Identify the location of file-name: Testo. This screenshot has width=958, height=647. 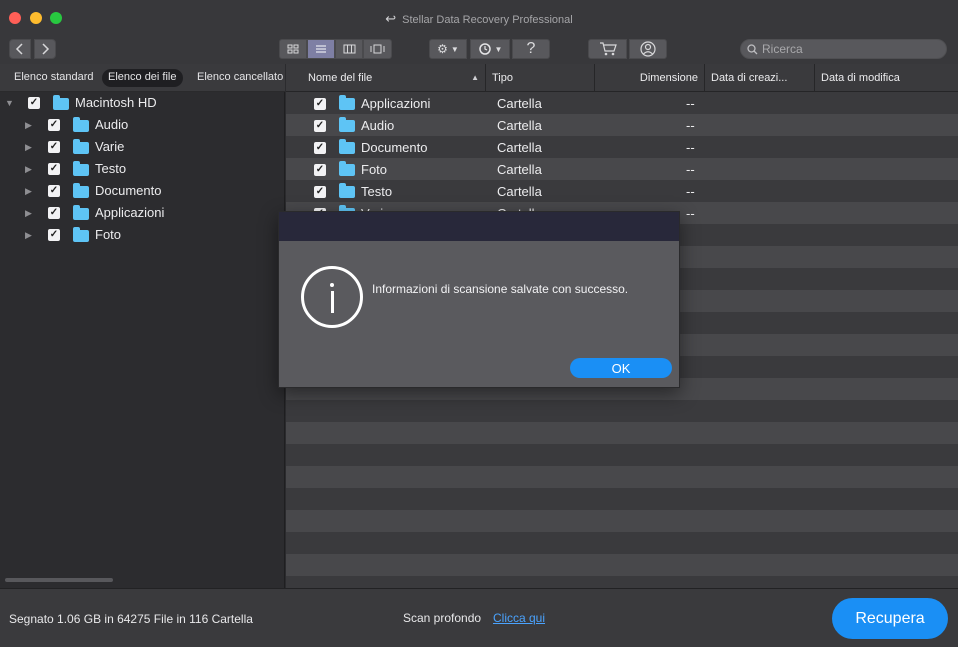
(377, 191).